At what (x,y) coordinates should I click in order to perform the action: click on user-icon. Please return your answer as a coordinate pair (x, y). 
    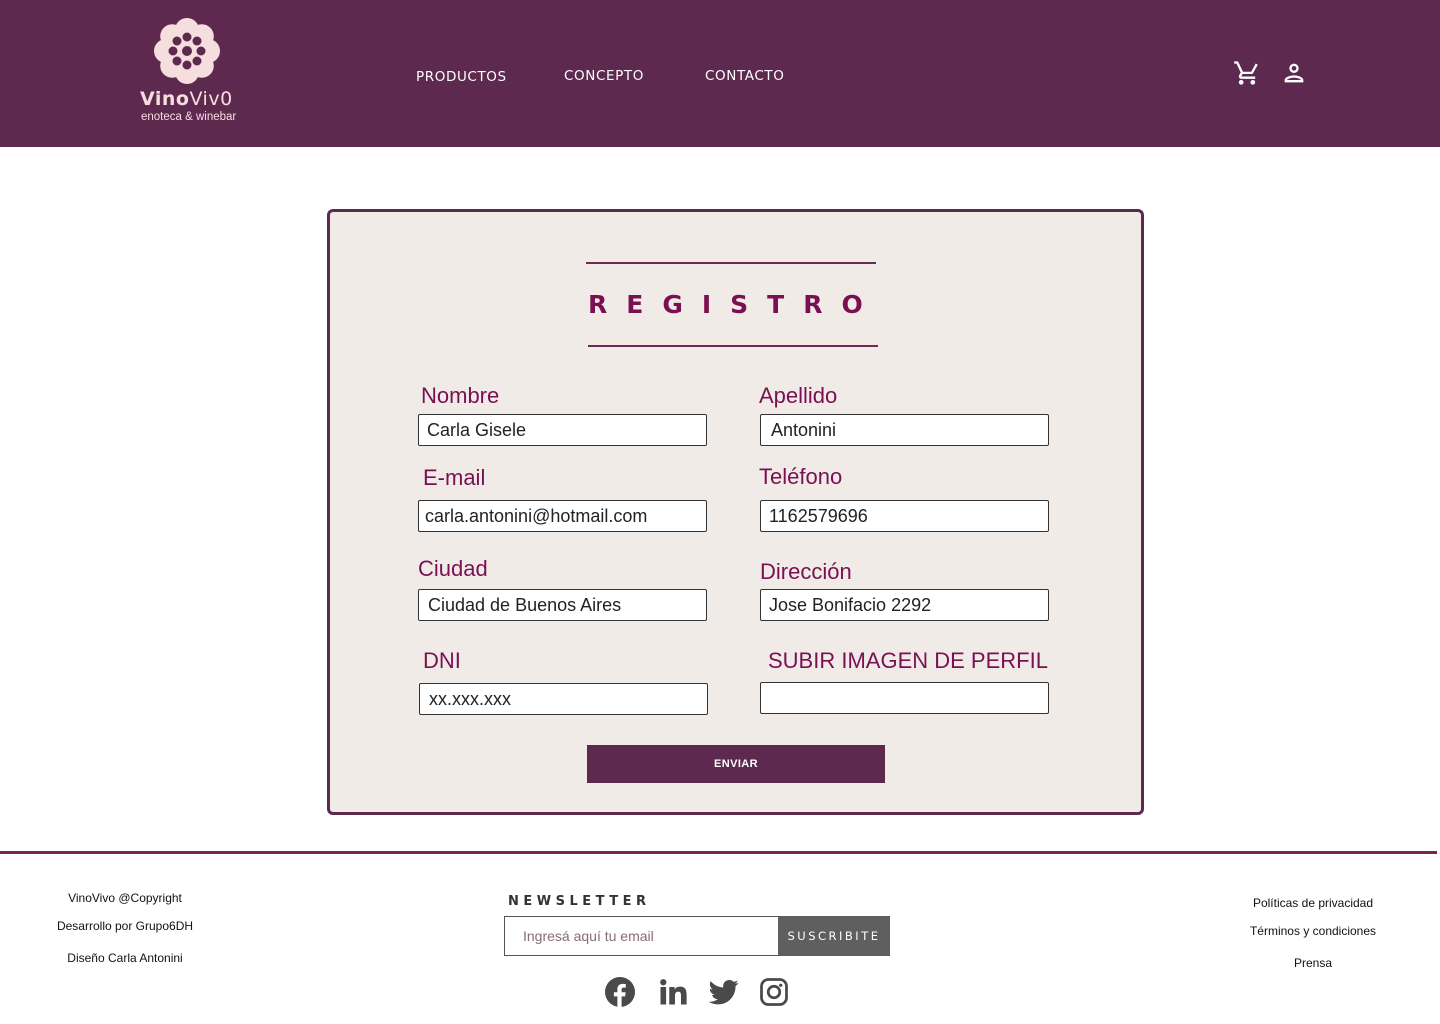
    Looking at the image, I should click on (1294, 73).